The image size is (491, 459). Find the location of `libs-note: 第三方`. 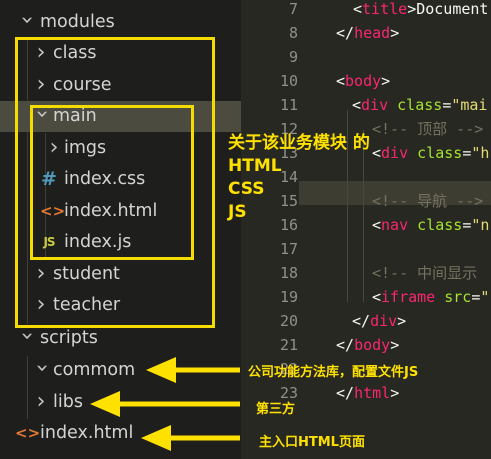

libs-note: 第三方 is located at coordinates (276, 409).